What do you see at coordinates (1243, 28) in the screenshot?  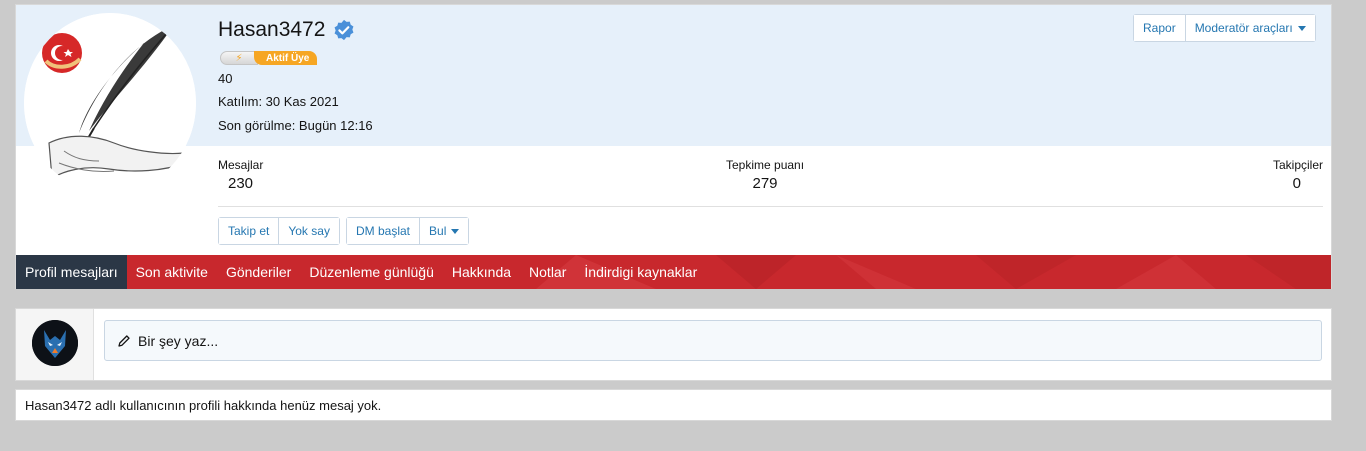 I see `moderator-tools-label: Moderatör araçları` at bounding box center [1243, 28].